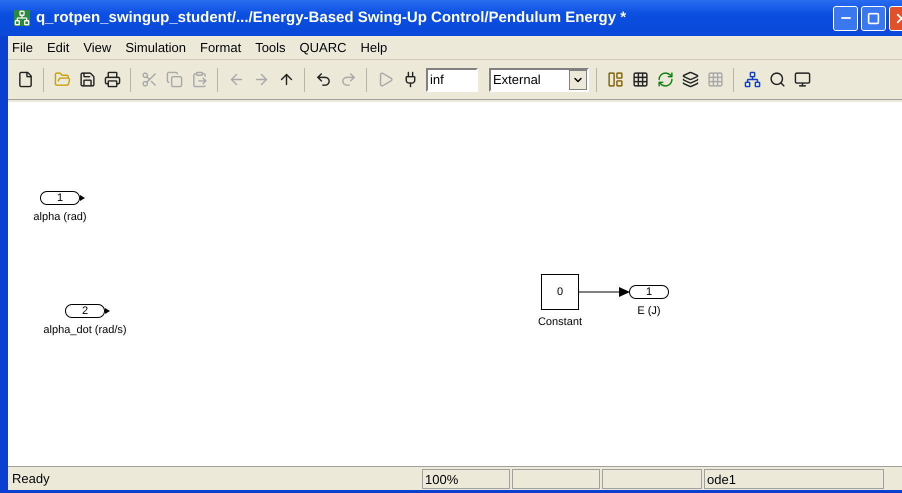  I want to click on block-label: alpha (rad), so click(60, 217).